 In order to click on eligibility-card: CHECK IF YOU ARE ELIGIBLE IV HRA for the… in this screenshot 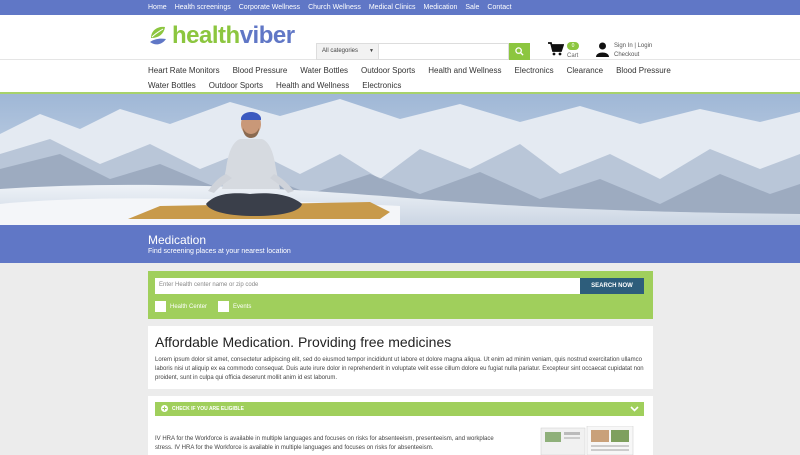, I will do `click(400, 425)`.